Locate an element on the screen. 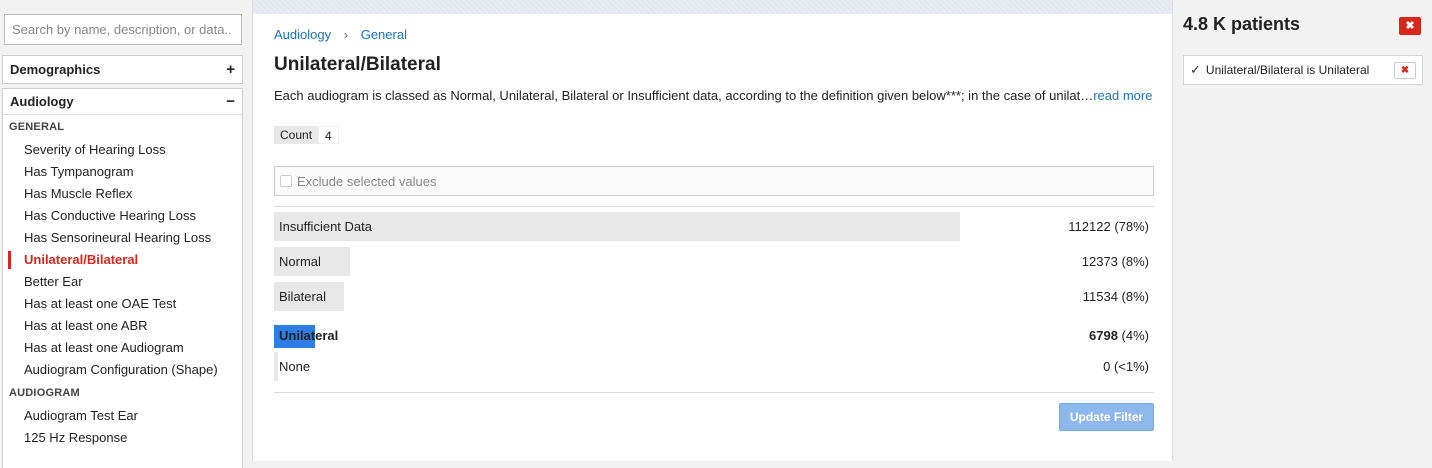  sidebar-item: Unilateral/Bilateral is located at coordinates (122, 260).